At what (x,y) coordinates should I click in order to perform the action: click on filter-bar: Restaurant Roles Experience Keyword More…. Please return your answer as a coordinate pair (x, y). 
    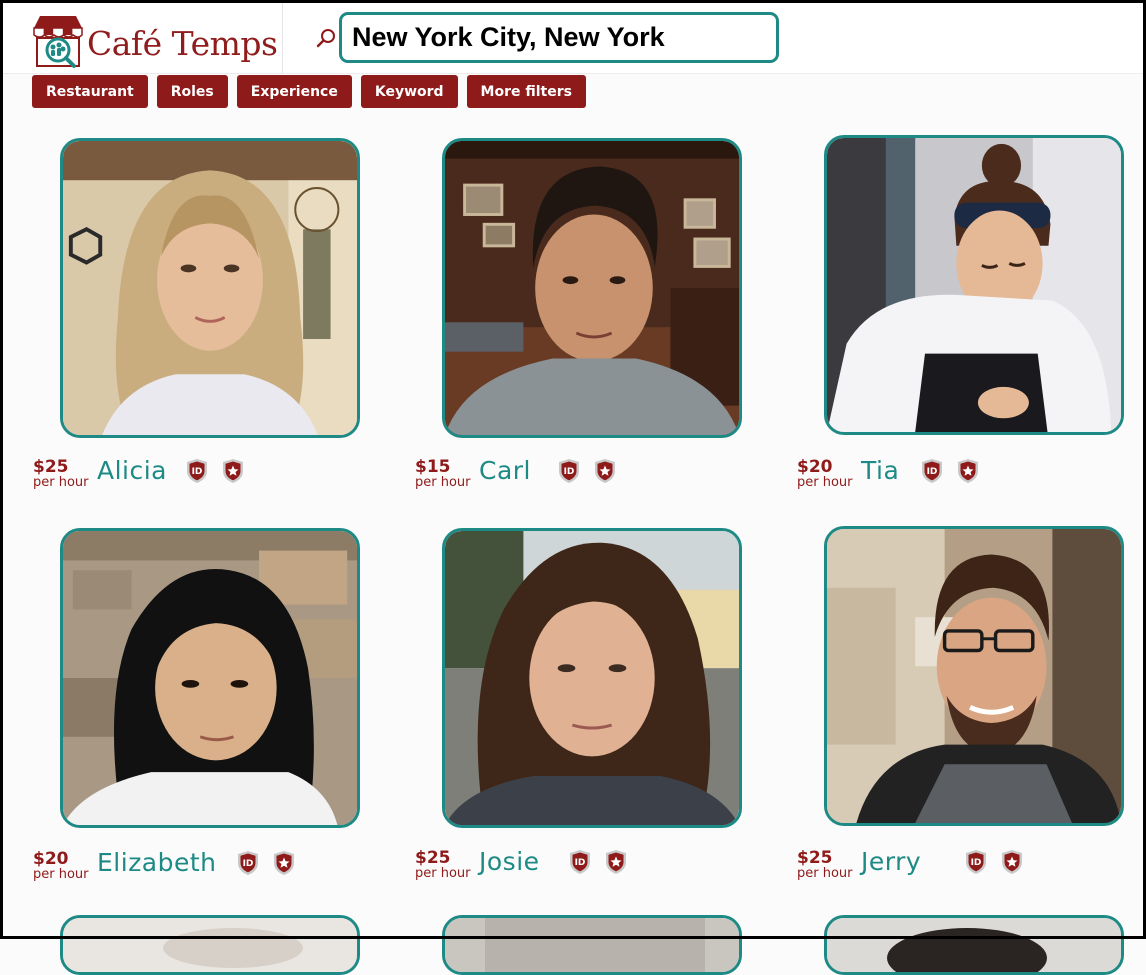
    Looking at the image, I should click on (309, 91).